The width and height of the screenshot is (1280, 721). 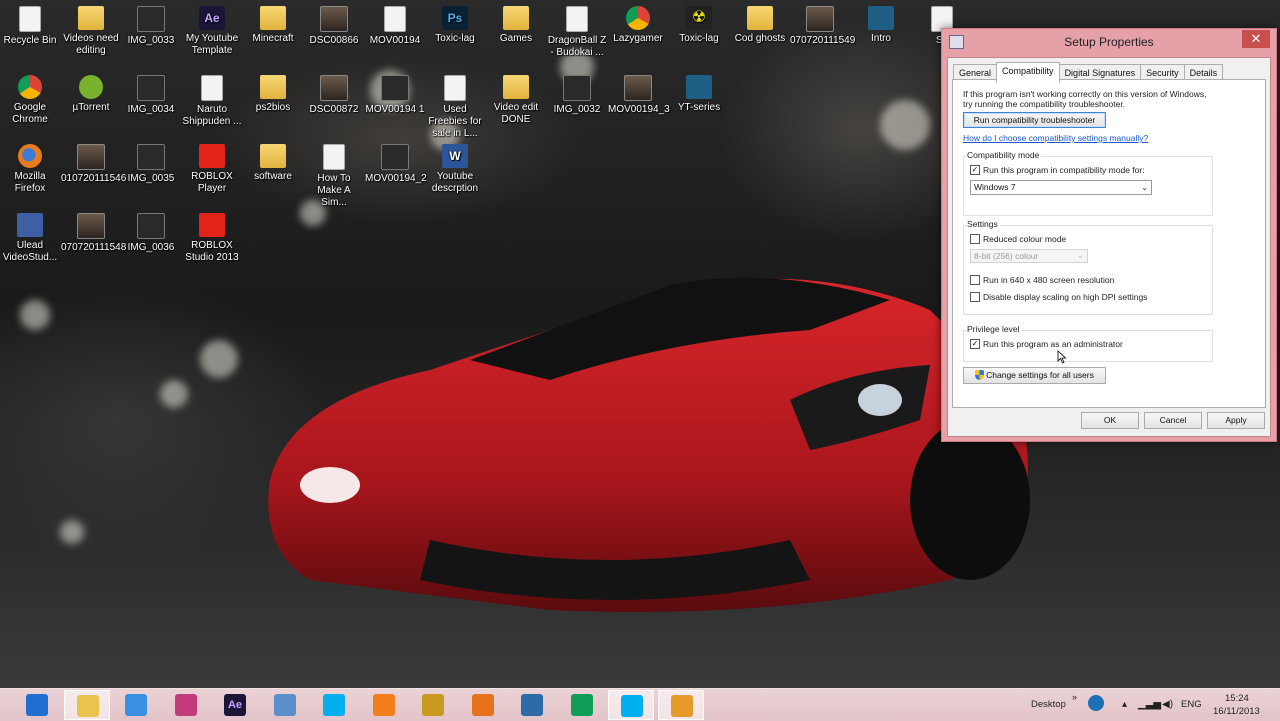 What do you see at coordinates (30, 26) in the screenshot?
I see `desktop-icon: Recycle Bin` at bounding box center [30, 26].